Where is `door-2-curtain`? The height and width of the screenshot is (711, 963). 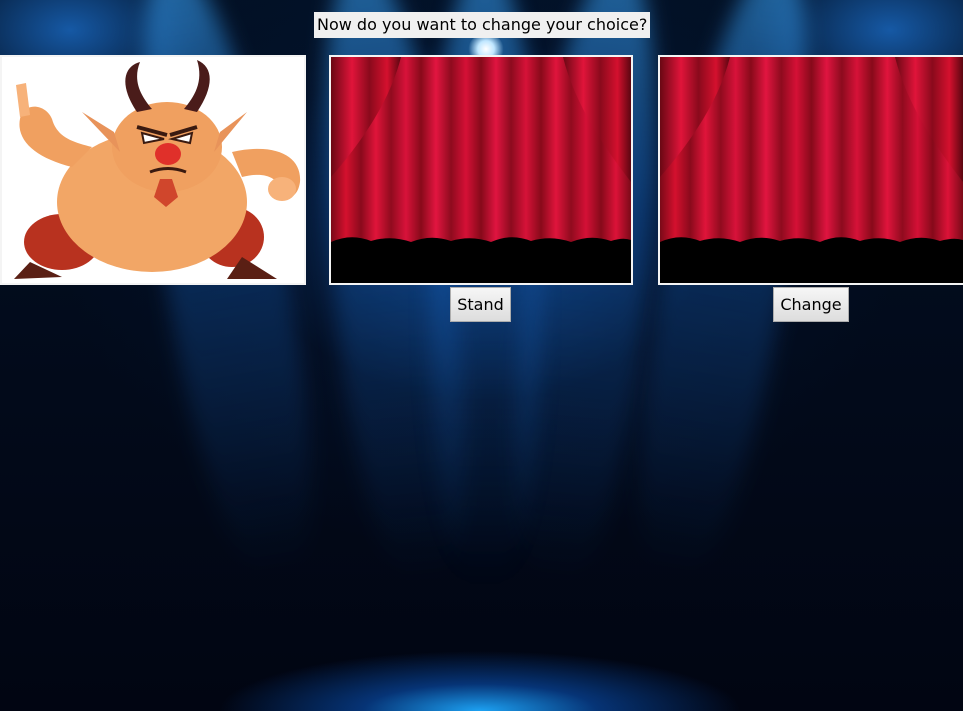
door-2-curtain is located at coordinates (481, 170).